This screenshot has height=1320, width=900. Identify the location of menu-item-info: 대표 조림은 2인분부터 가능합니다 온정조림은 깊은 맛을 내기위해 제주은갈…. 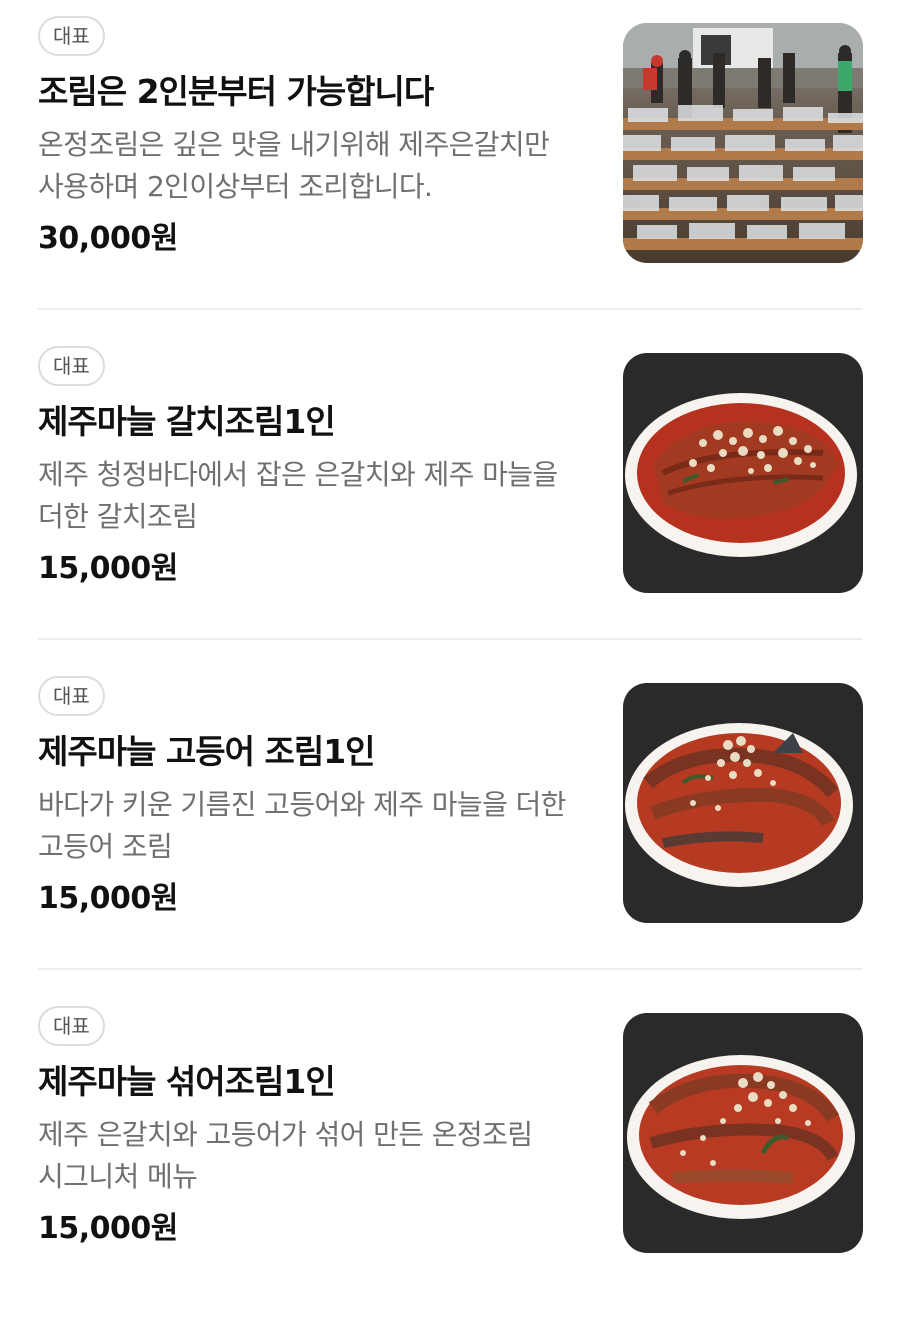
(318, 138).